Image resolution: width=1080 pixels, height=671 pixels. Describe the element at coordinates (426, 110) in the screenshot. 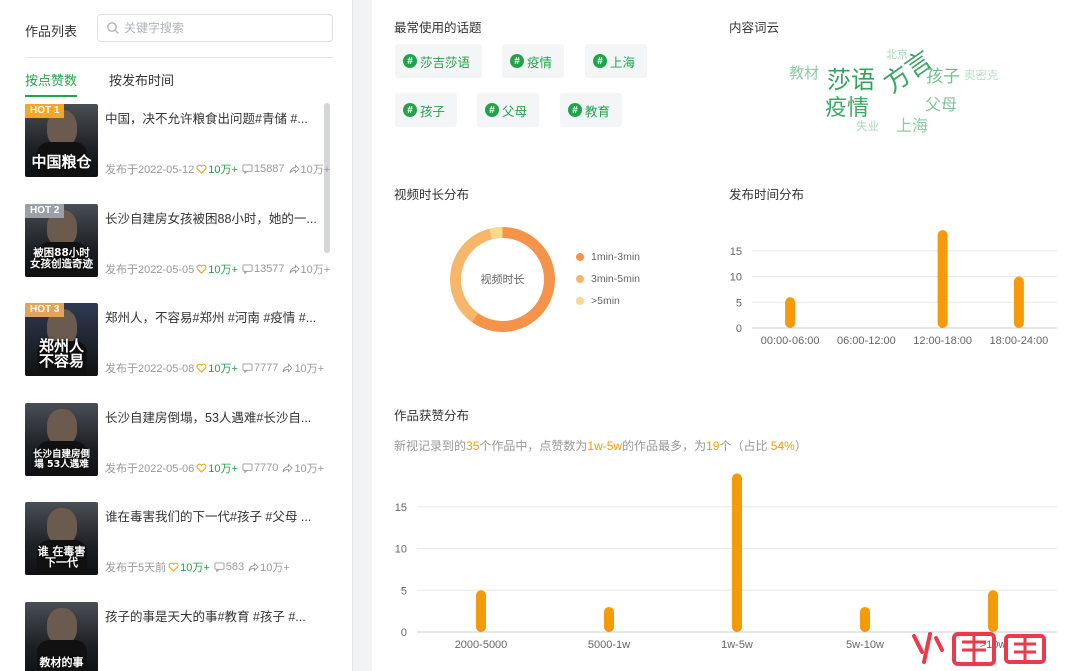

I see `topic-tag: # 孩子` at that location.